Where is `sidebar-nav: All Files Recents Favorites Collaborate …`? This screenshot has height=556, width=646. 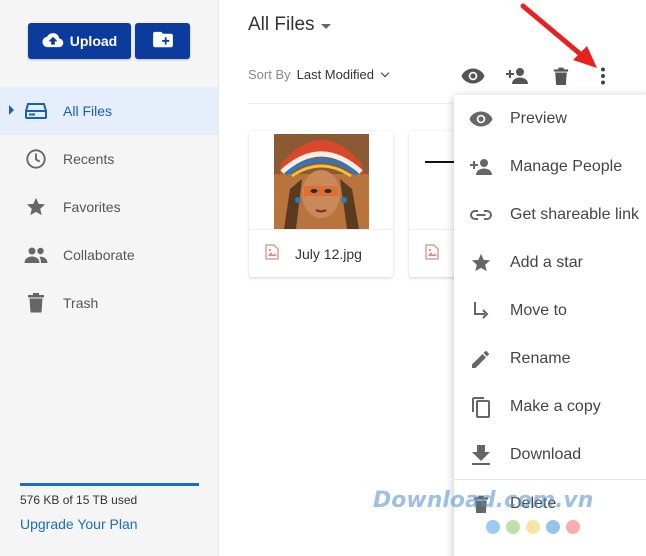
sidebar-nav: All Files Recents Favorites Collaborate … is located at coordinates (109, 207).